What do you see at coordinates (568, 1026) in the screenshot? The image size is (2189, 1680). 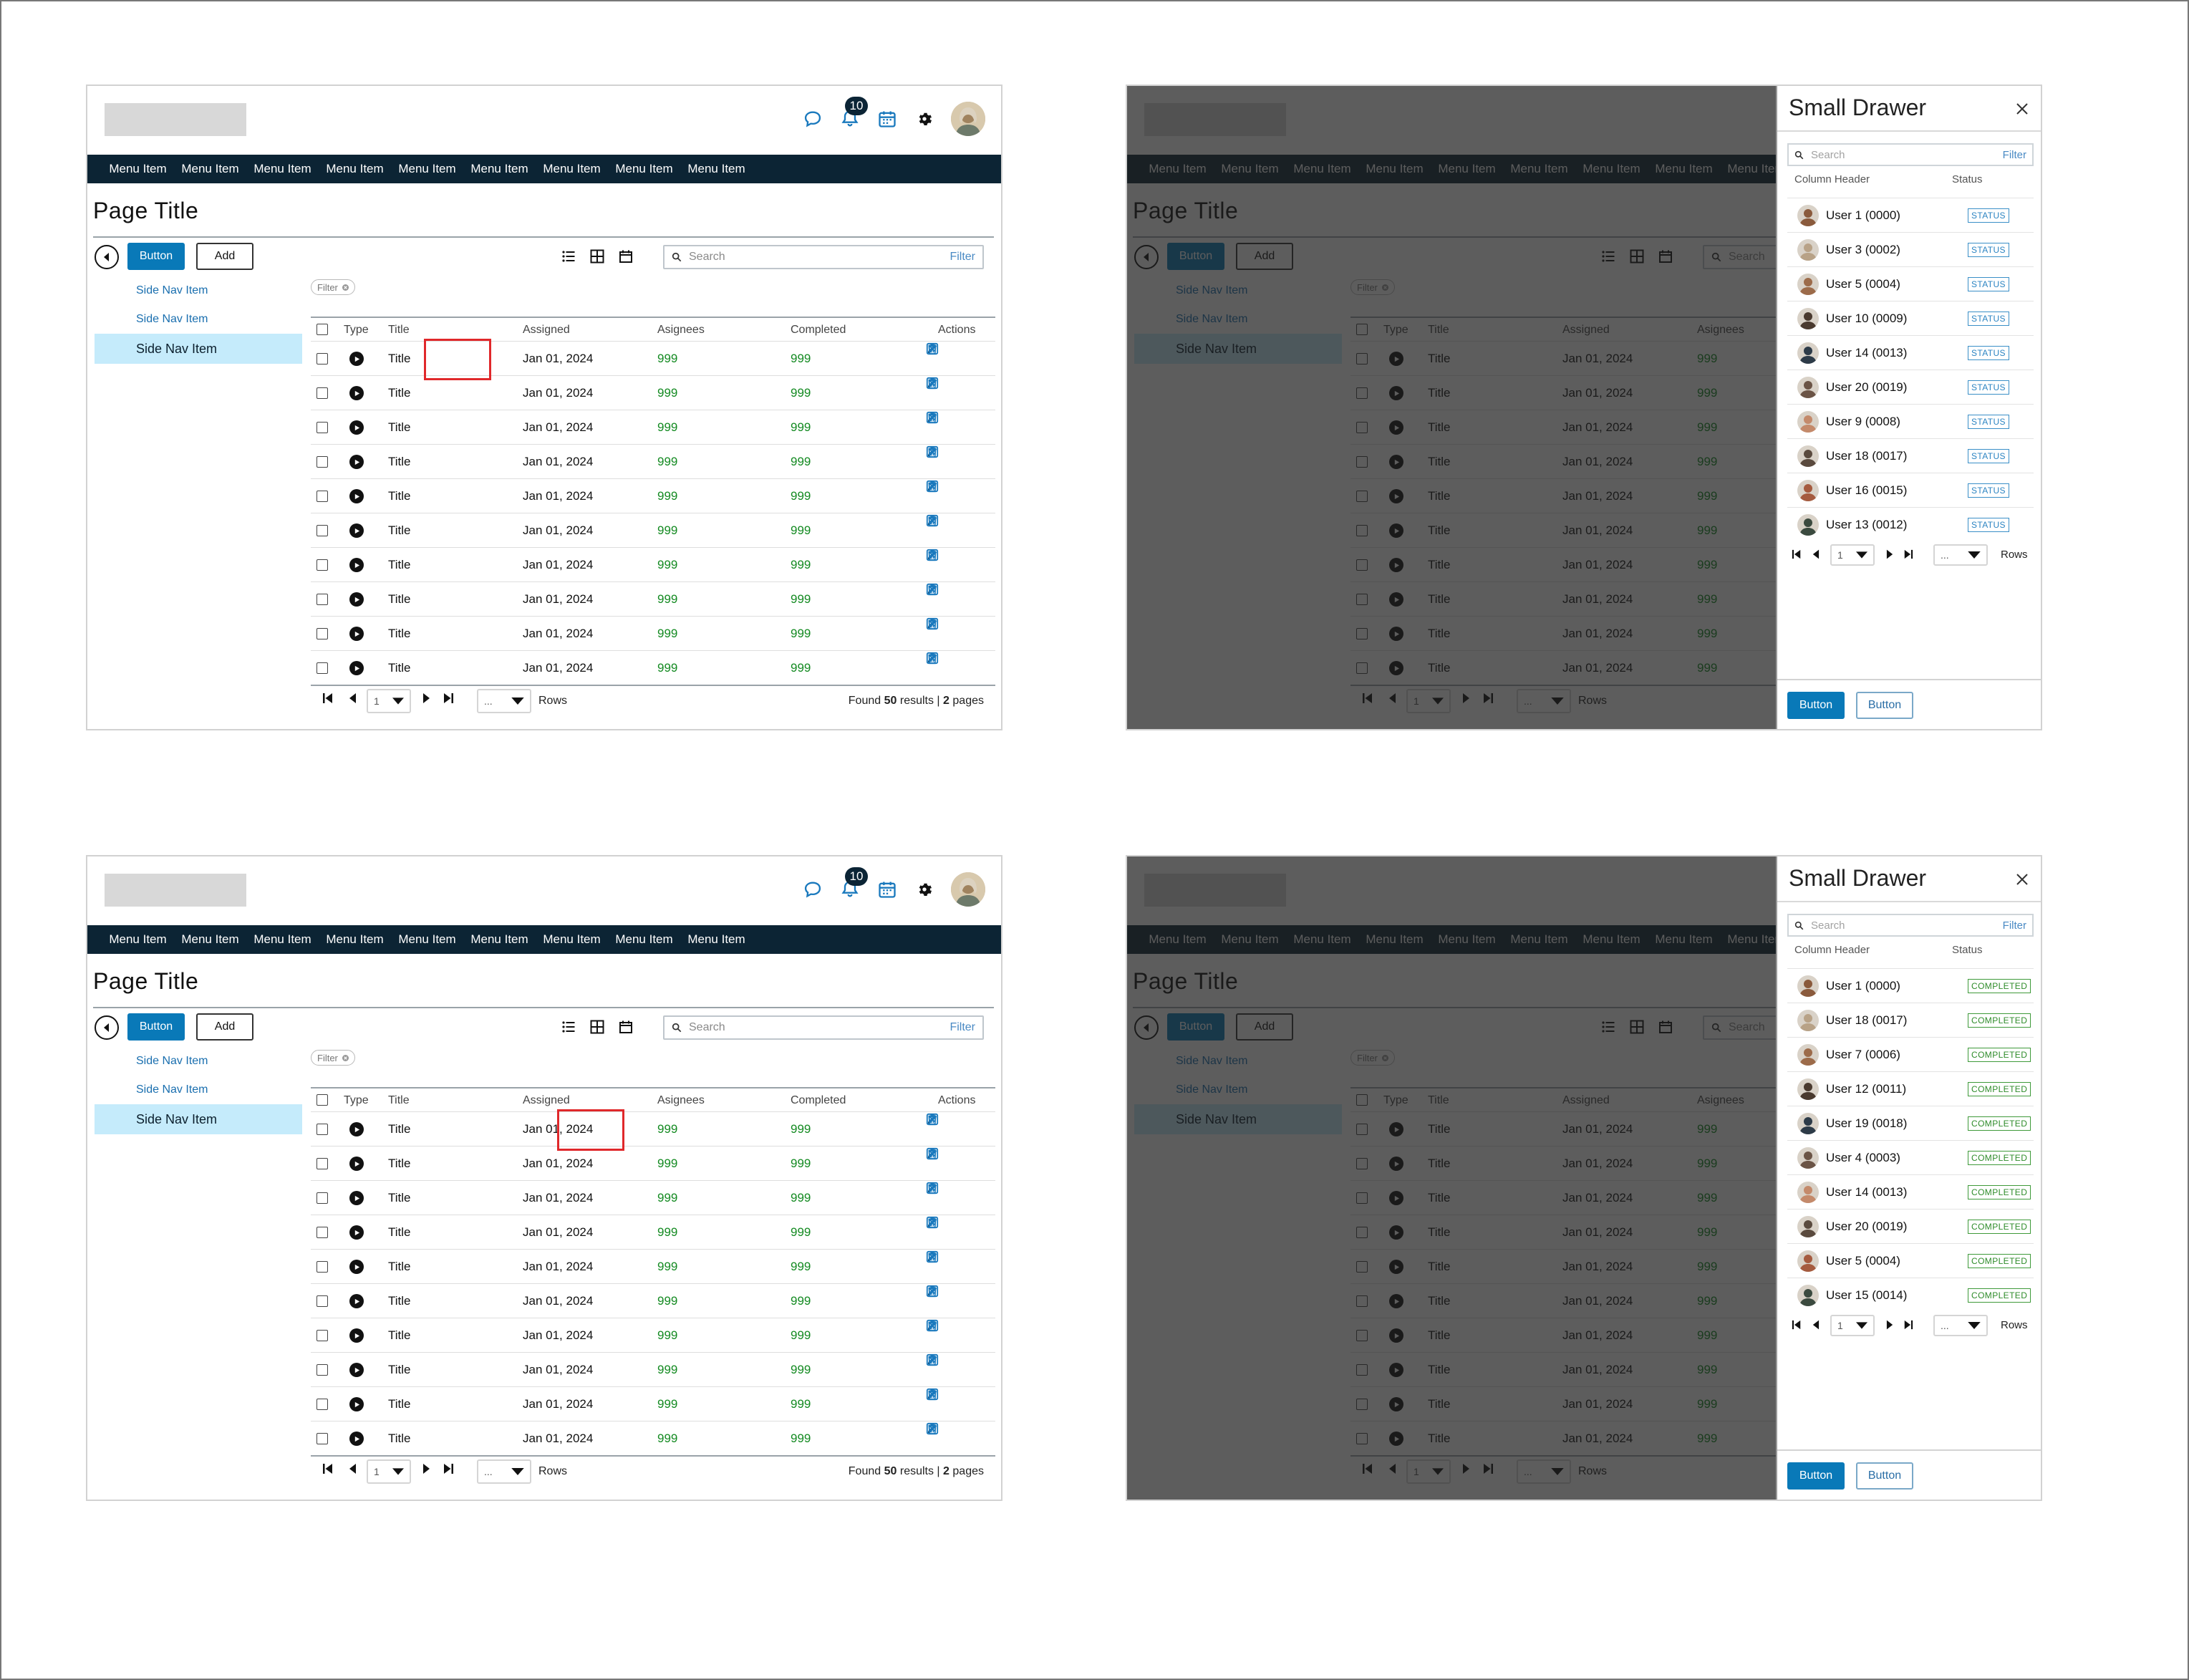 I see `list-view-icon` at bounding box center [568, 1026].